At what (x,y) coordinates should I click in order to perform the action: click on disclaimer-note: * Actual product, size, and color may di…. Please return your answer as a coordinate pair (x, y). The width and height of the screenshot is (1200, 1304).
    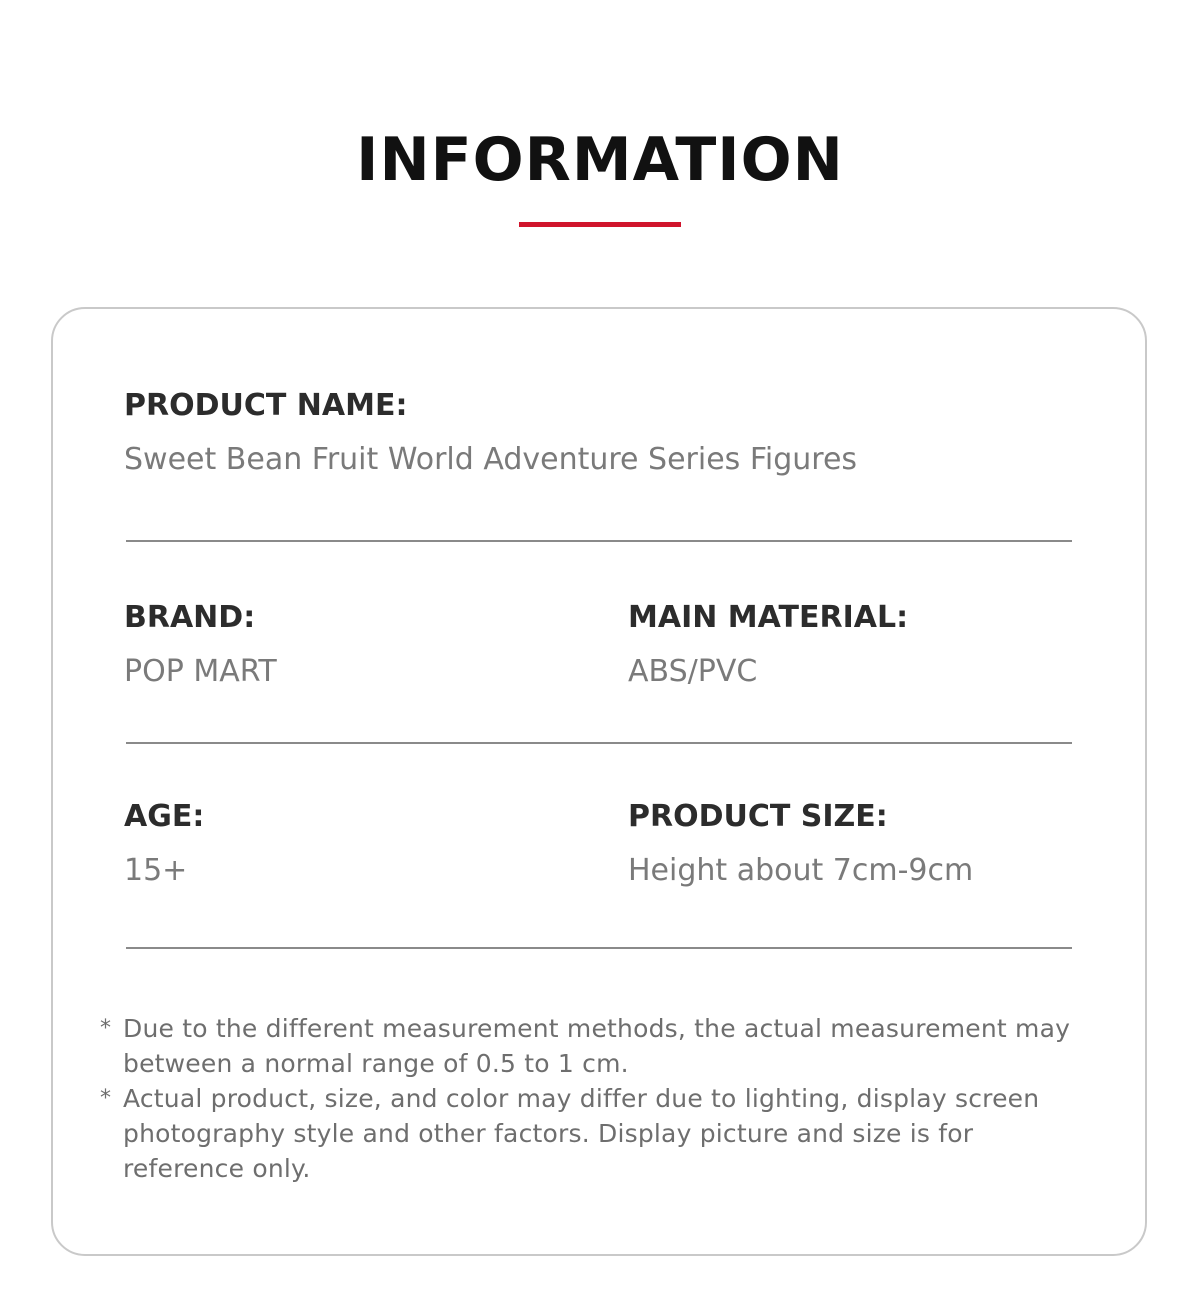
    Looking at the image, I should click on (595, 1133).